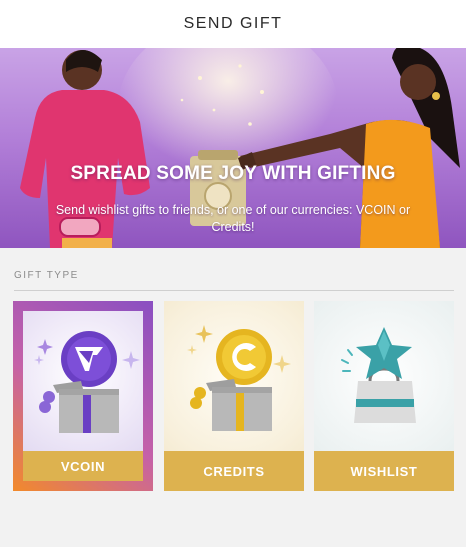  What do you see at coordinates (234, 471) in the screenshot?
I see `credits-label: CREDITS` at bounding box center [234, 471].